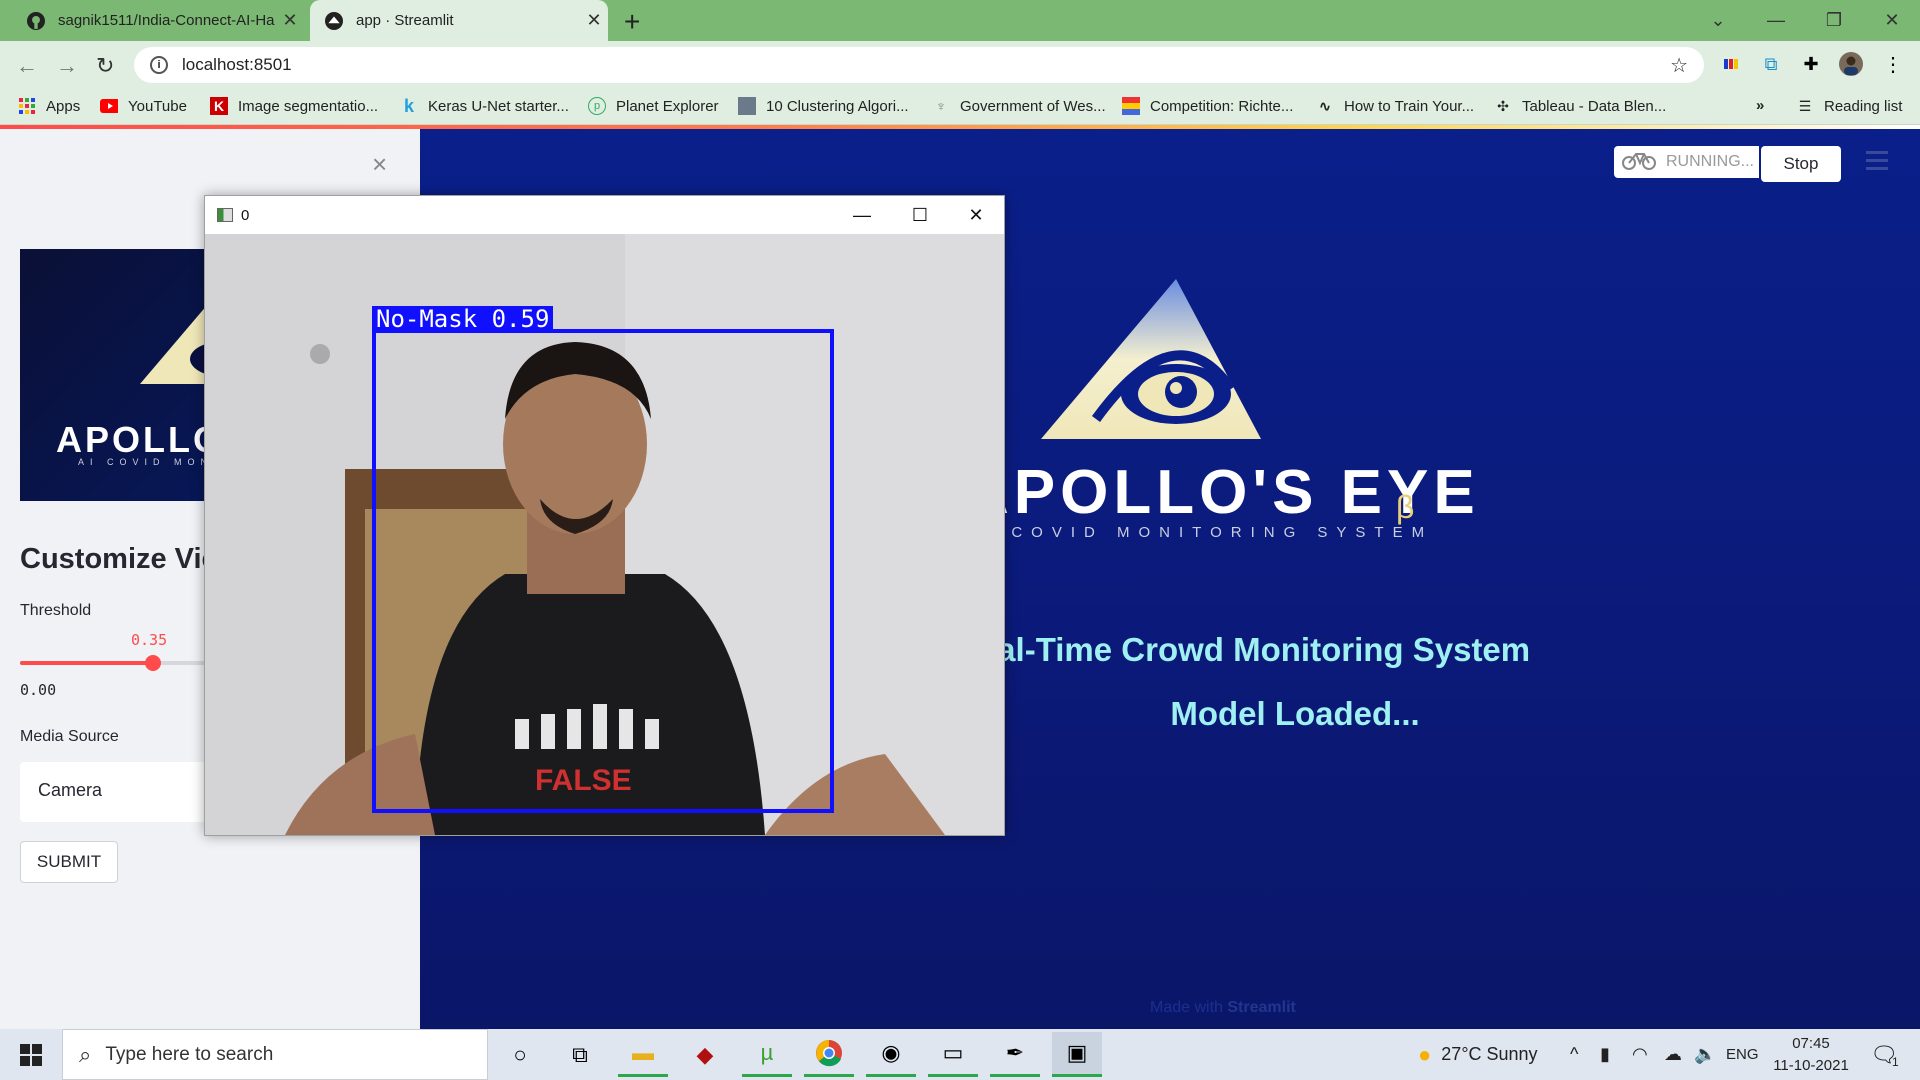  I want to click on github-icon, so click(36, 21).